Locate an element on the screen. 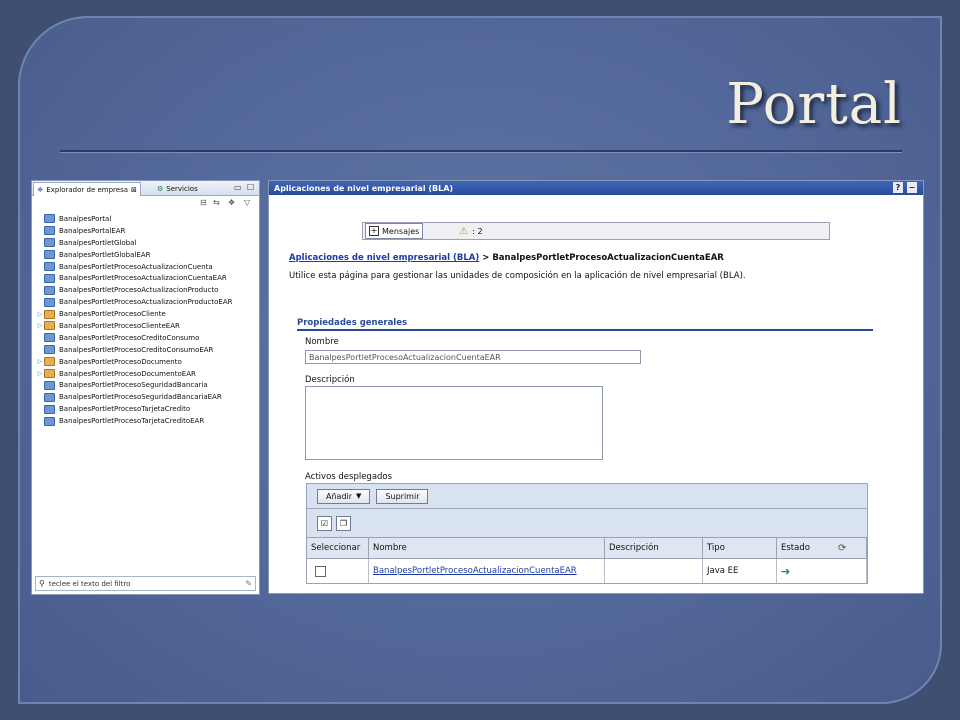  collapse-all-icon: ⊟ is located at coordinates (203, 202).